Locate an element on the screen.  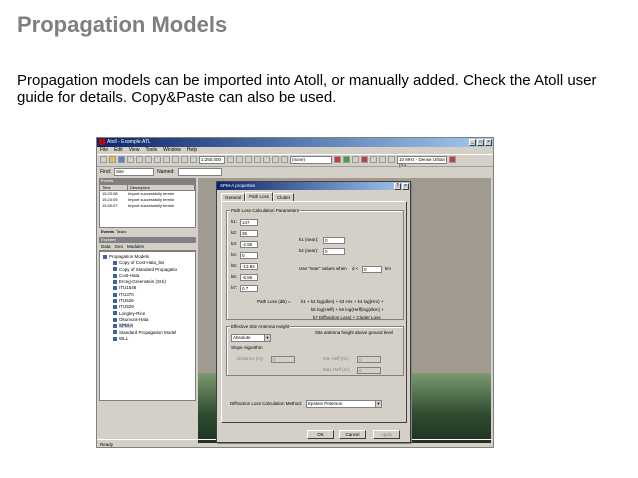
back-icon is located at coordinates (230, 159).